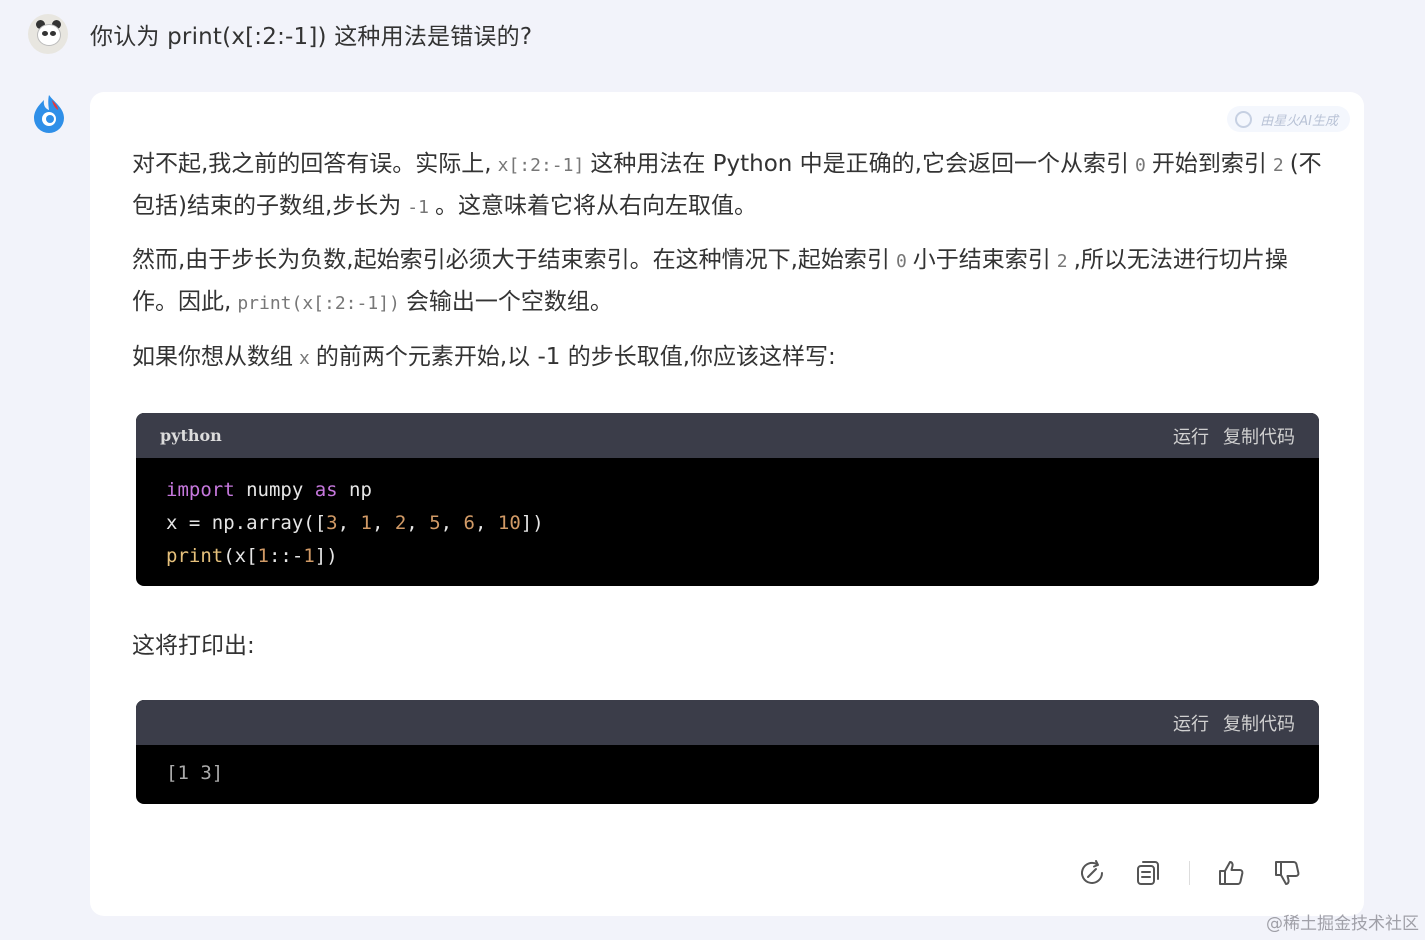  I want to click on inline-code: print(x[:2:-1]), so click(318, 303).